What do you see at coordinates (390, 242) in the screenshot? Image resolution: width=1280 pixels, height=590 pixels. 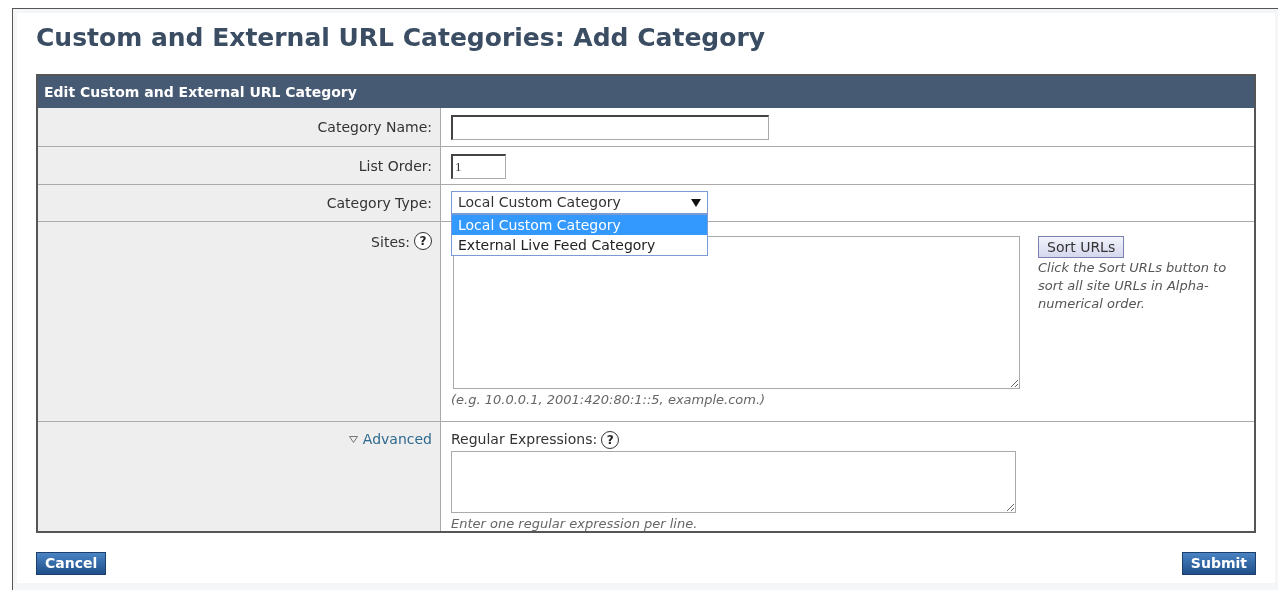 I see `field-label: Sites:` at bounding box center [390, 242].